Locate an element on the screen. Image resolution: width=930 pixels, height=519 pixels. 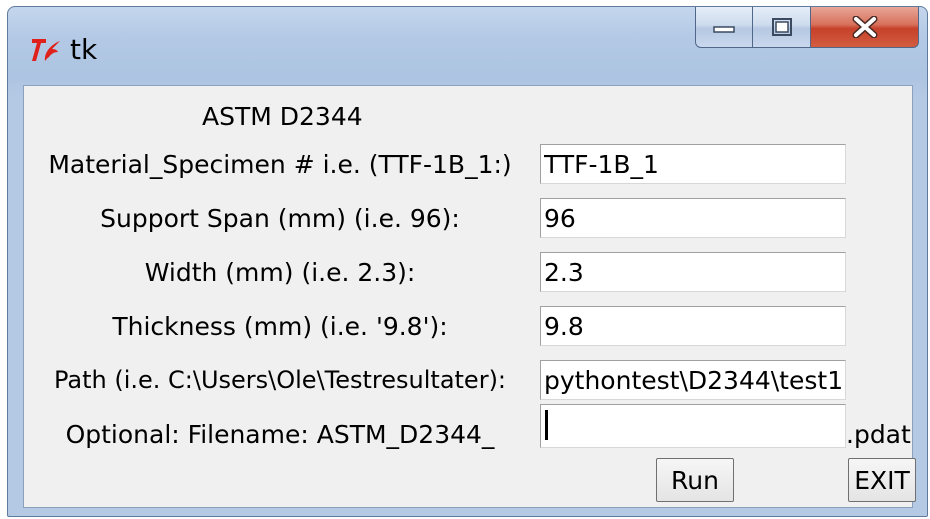
minimize-button is located at coordinates (724, 27).